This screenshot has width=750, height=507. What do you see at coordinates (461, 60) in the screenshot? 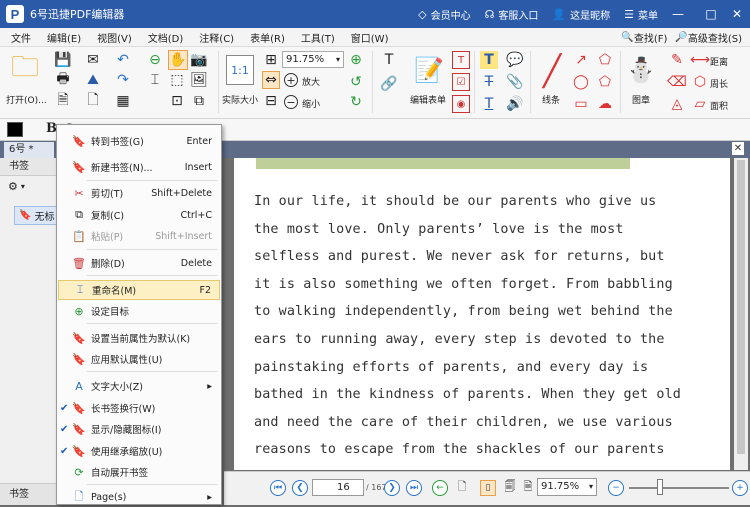
I see `textfield-icon: T` at bounding box center [461, 60].